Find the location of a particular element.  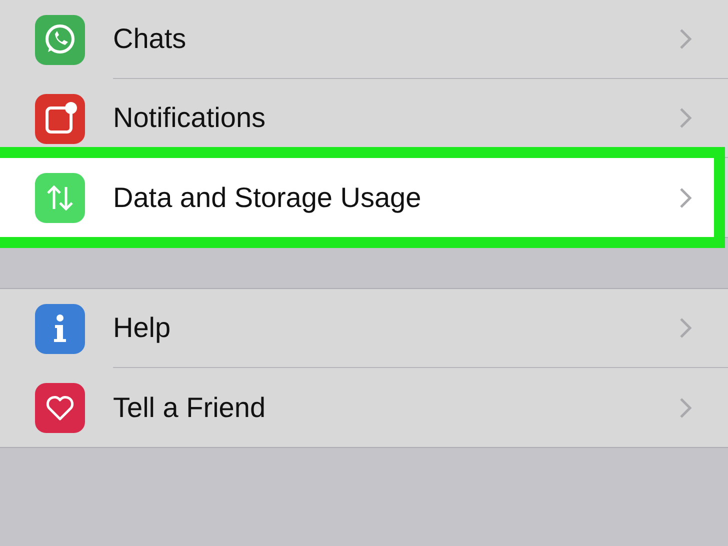

row-label: Notifications is located at coordinates (189, 118).